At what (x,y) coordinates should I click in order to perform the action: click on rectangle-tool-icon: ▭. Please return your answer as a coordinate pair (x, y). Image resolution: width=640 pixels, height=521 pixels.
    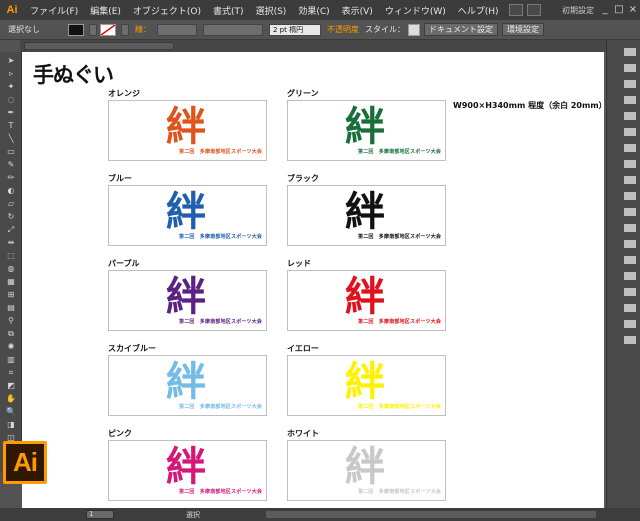
    Looking at the image, I should click on (11, 152).